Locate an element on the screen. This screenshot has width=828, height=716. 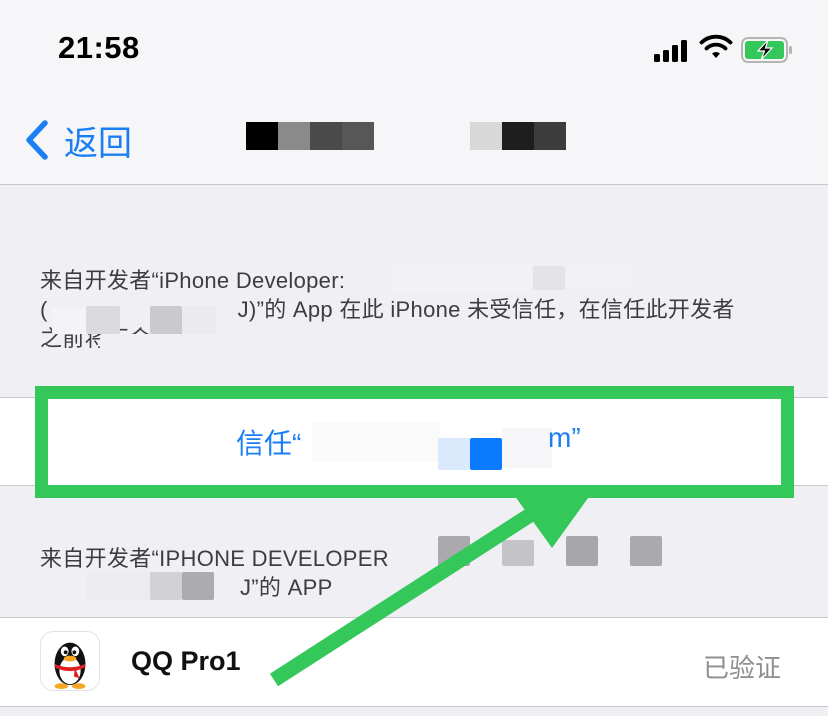
trust-developer-button: 信任“ is located at coordinates (268, 442).